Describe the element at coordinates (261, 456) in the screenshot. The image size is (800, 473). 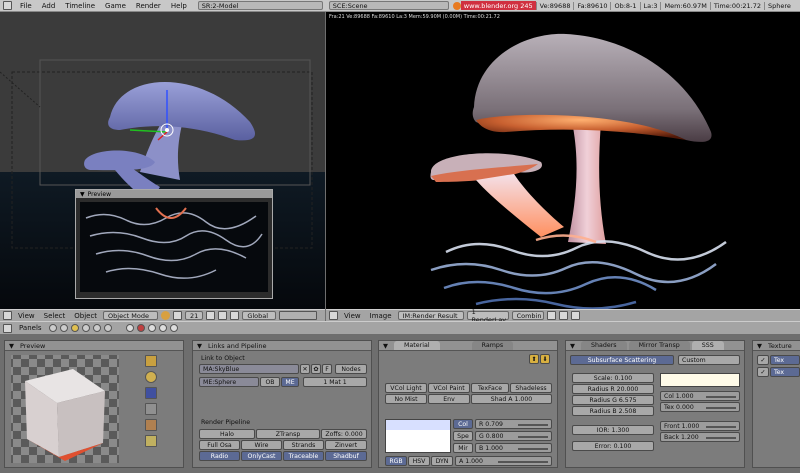
I see `onlycast-button: OnlyCast` at that location.